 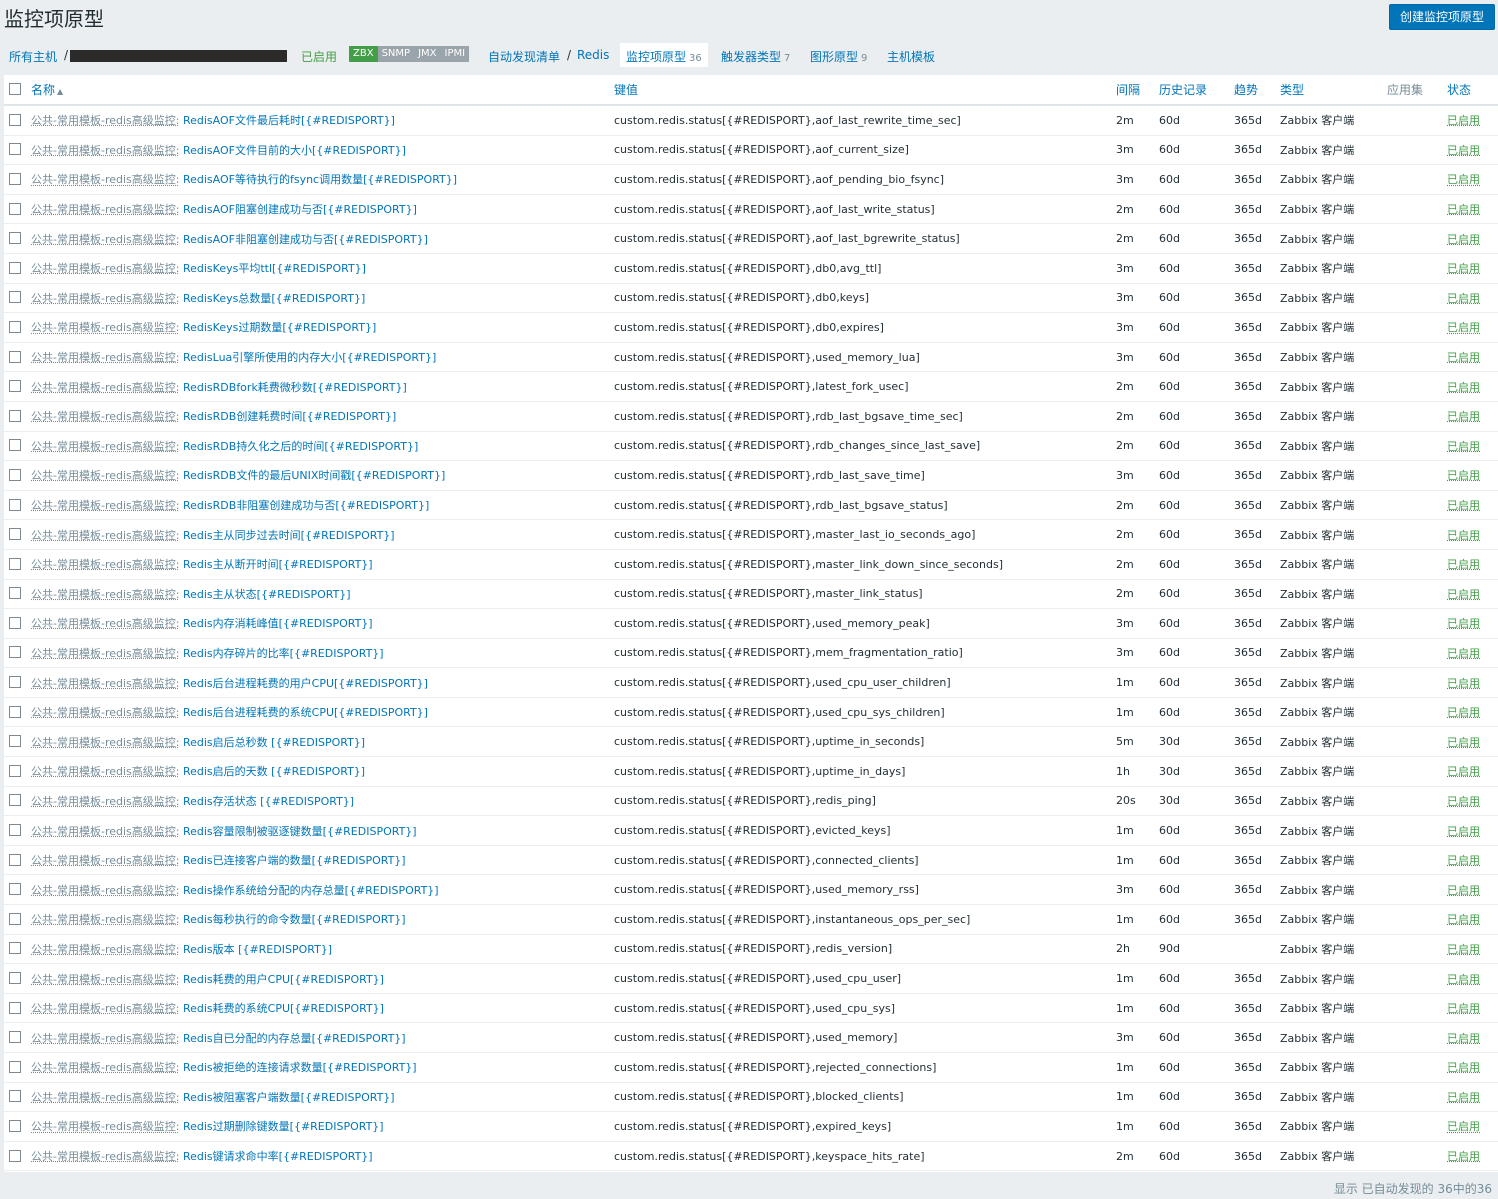 What do you see at coordinates (279, 327) in the screenshot?
I see `item-name-link: RedisKeys过期数量[{#REDISPORT}]` at bounding box center [279, 327].